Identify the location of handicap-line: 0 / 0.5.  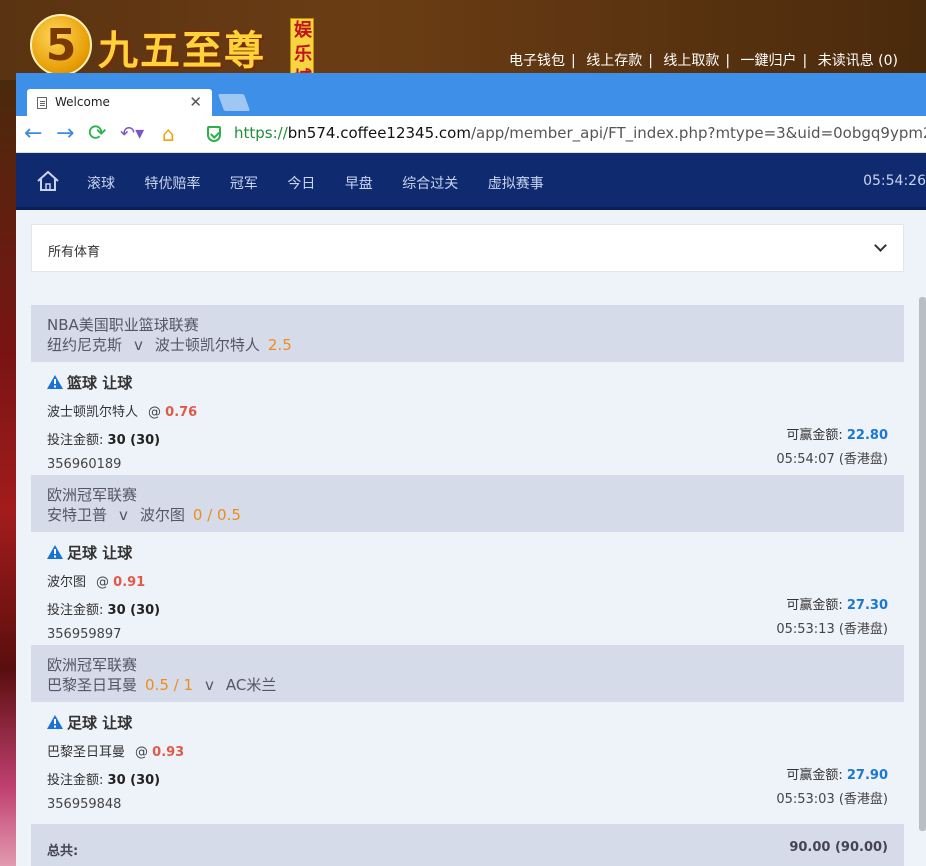
(216, 515).